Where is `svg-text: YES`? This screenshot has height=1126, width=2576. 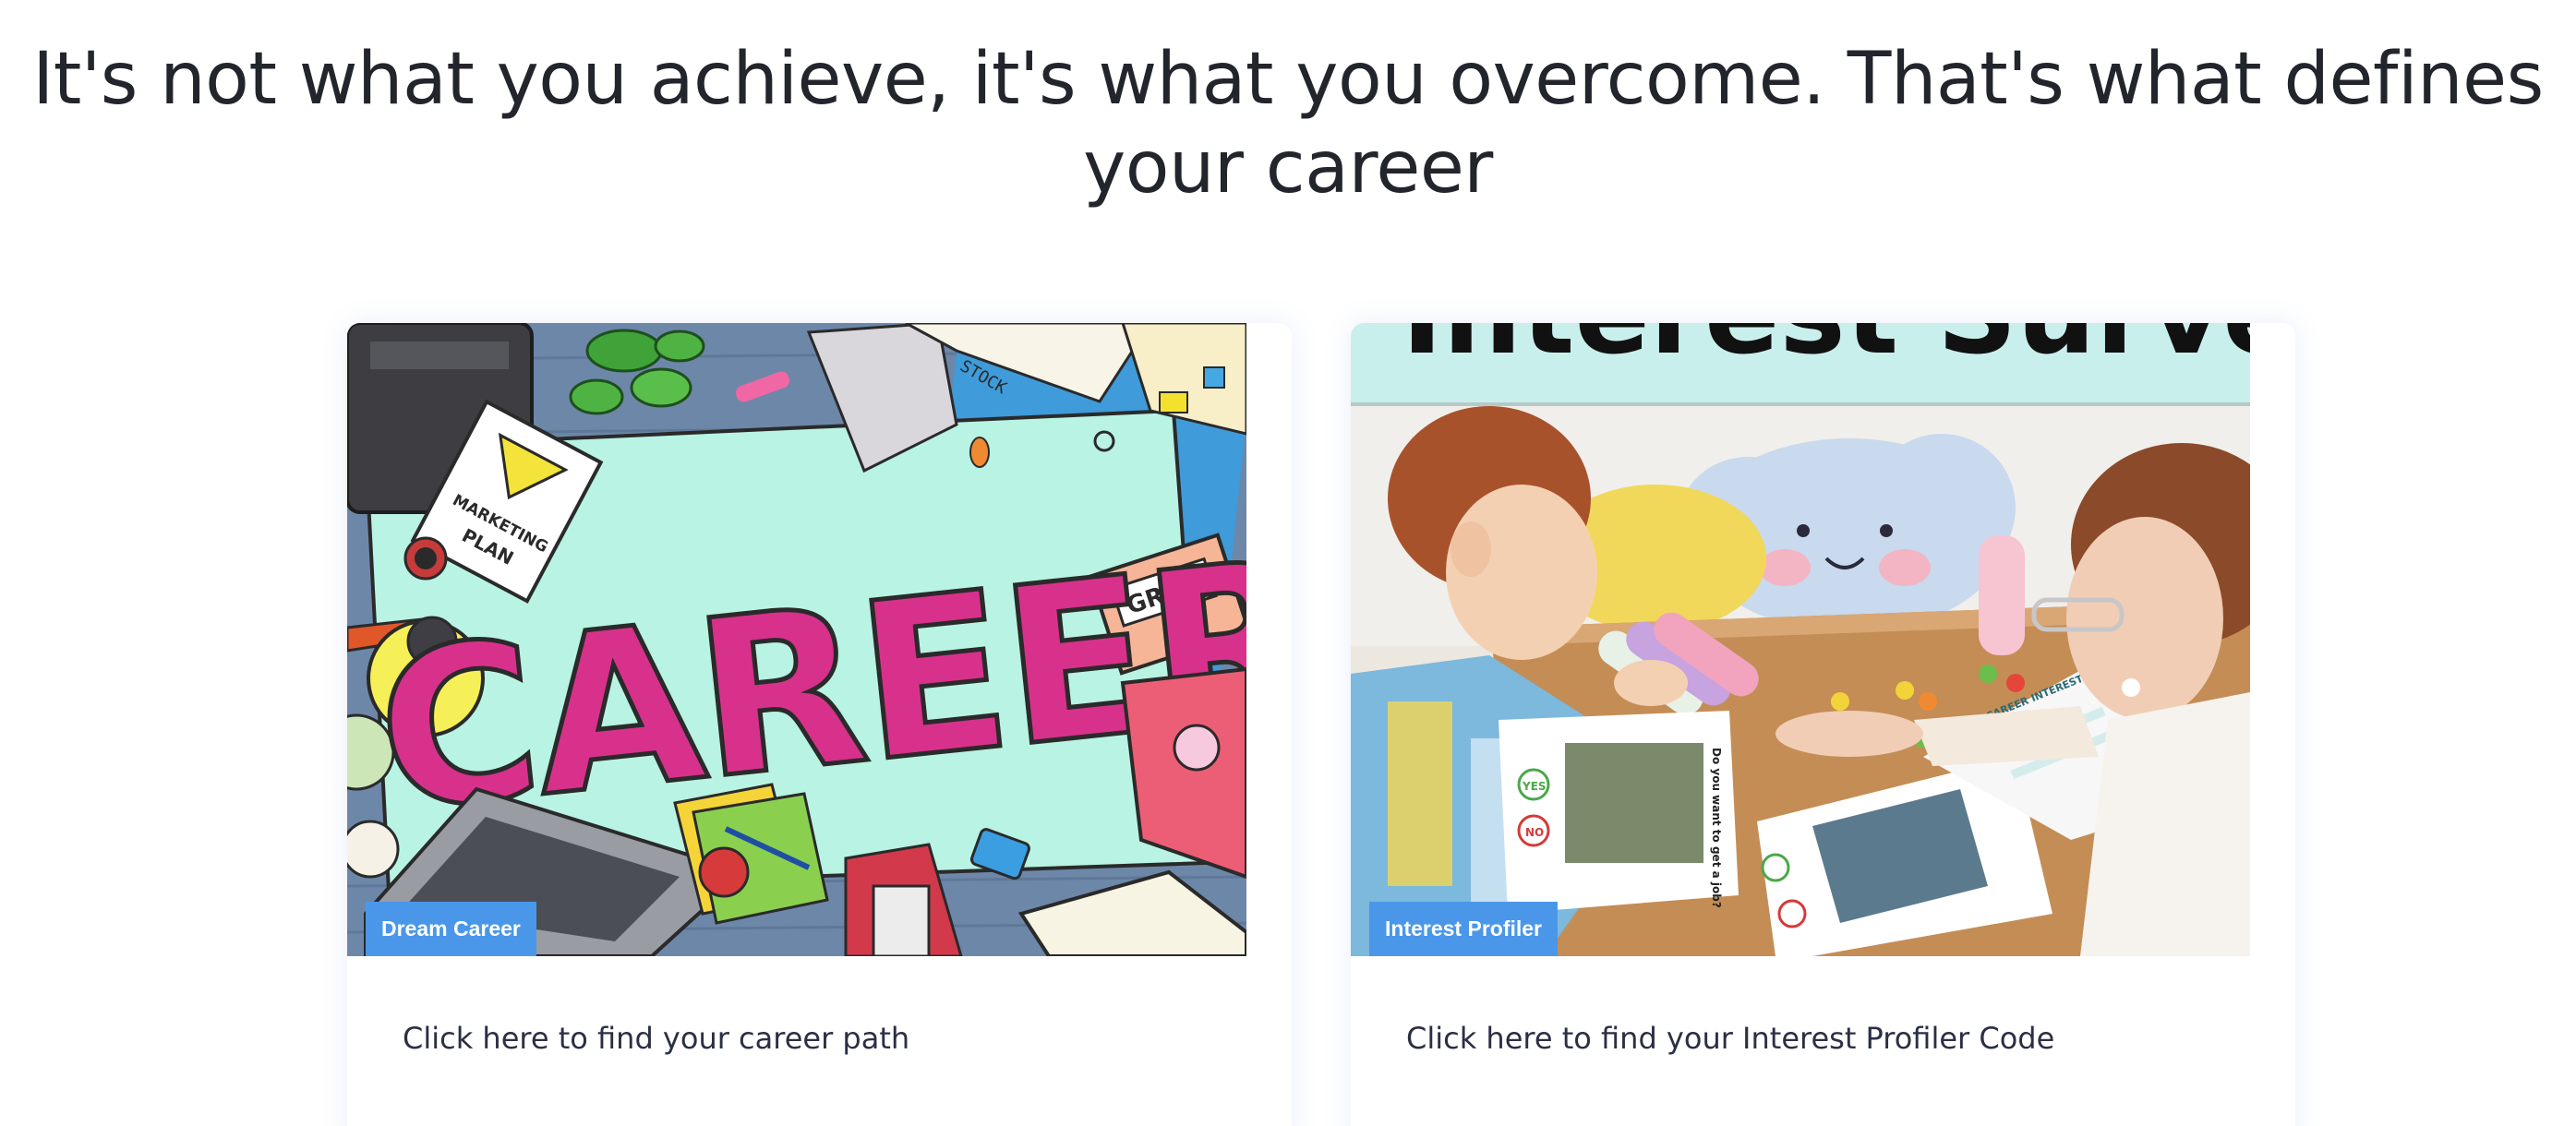
svg-text: YES is located at coordinates (1534, 786).